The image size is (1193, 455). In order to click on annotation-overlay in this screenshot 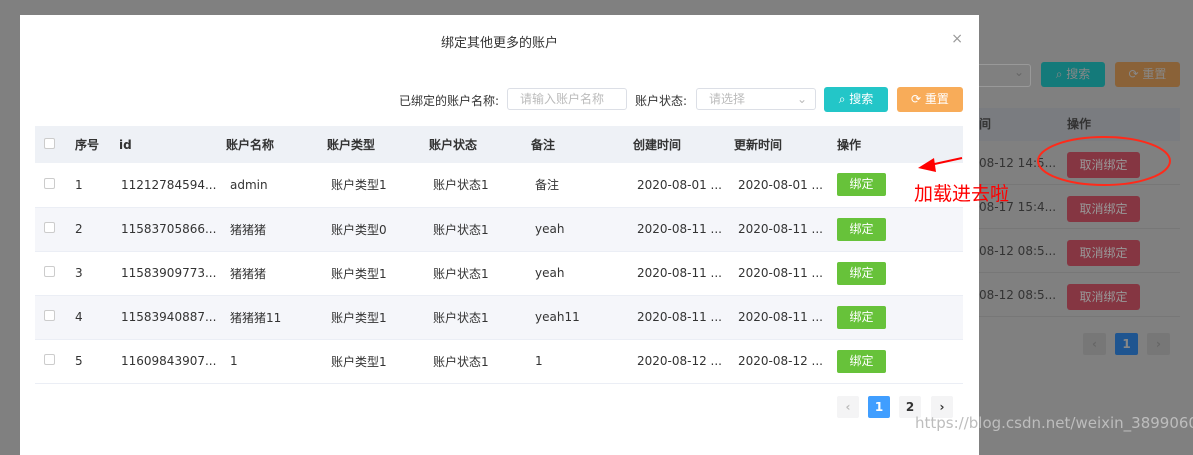, I will do `click(1044, 161)`.